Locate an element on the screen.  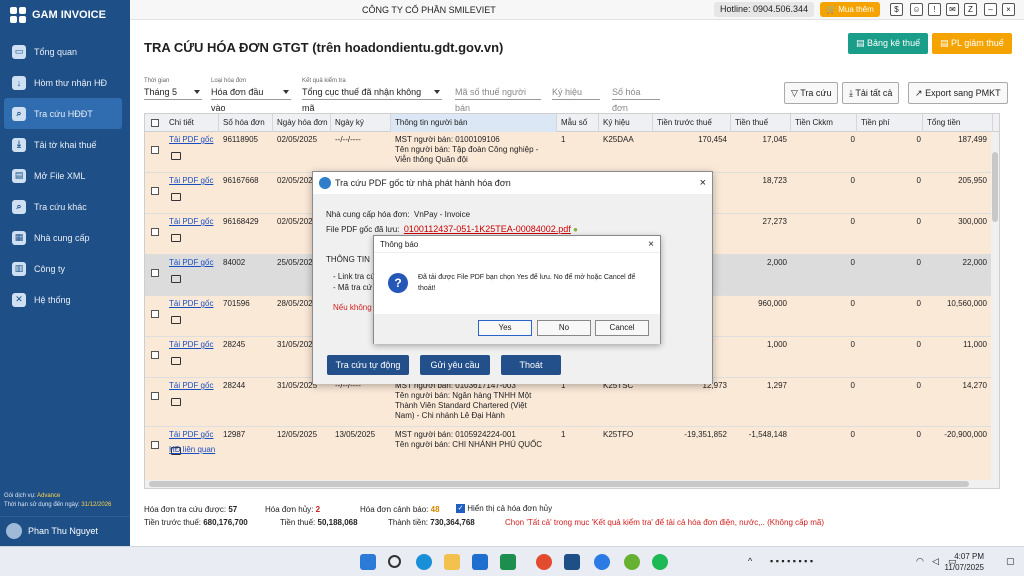
cancel-button: Cancel is located at coordinates (622, 328).